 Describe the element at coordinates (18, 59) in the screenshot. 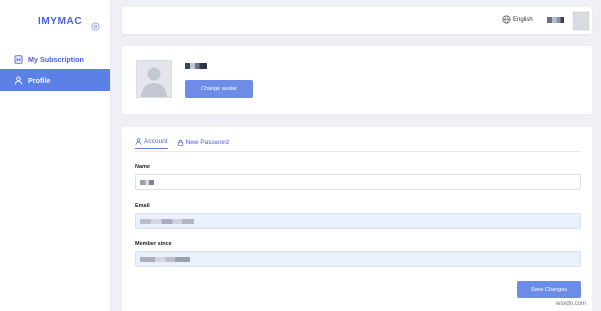

I see `subscription-icon` at that location.